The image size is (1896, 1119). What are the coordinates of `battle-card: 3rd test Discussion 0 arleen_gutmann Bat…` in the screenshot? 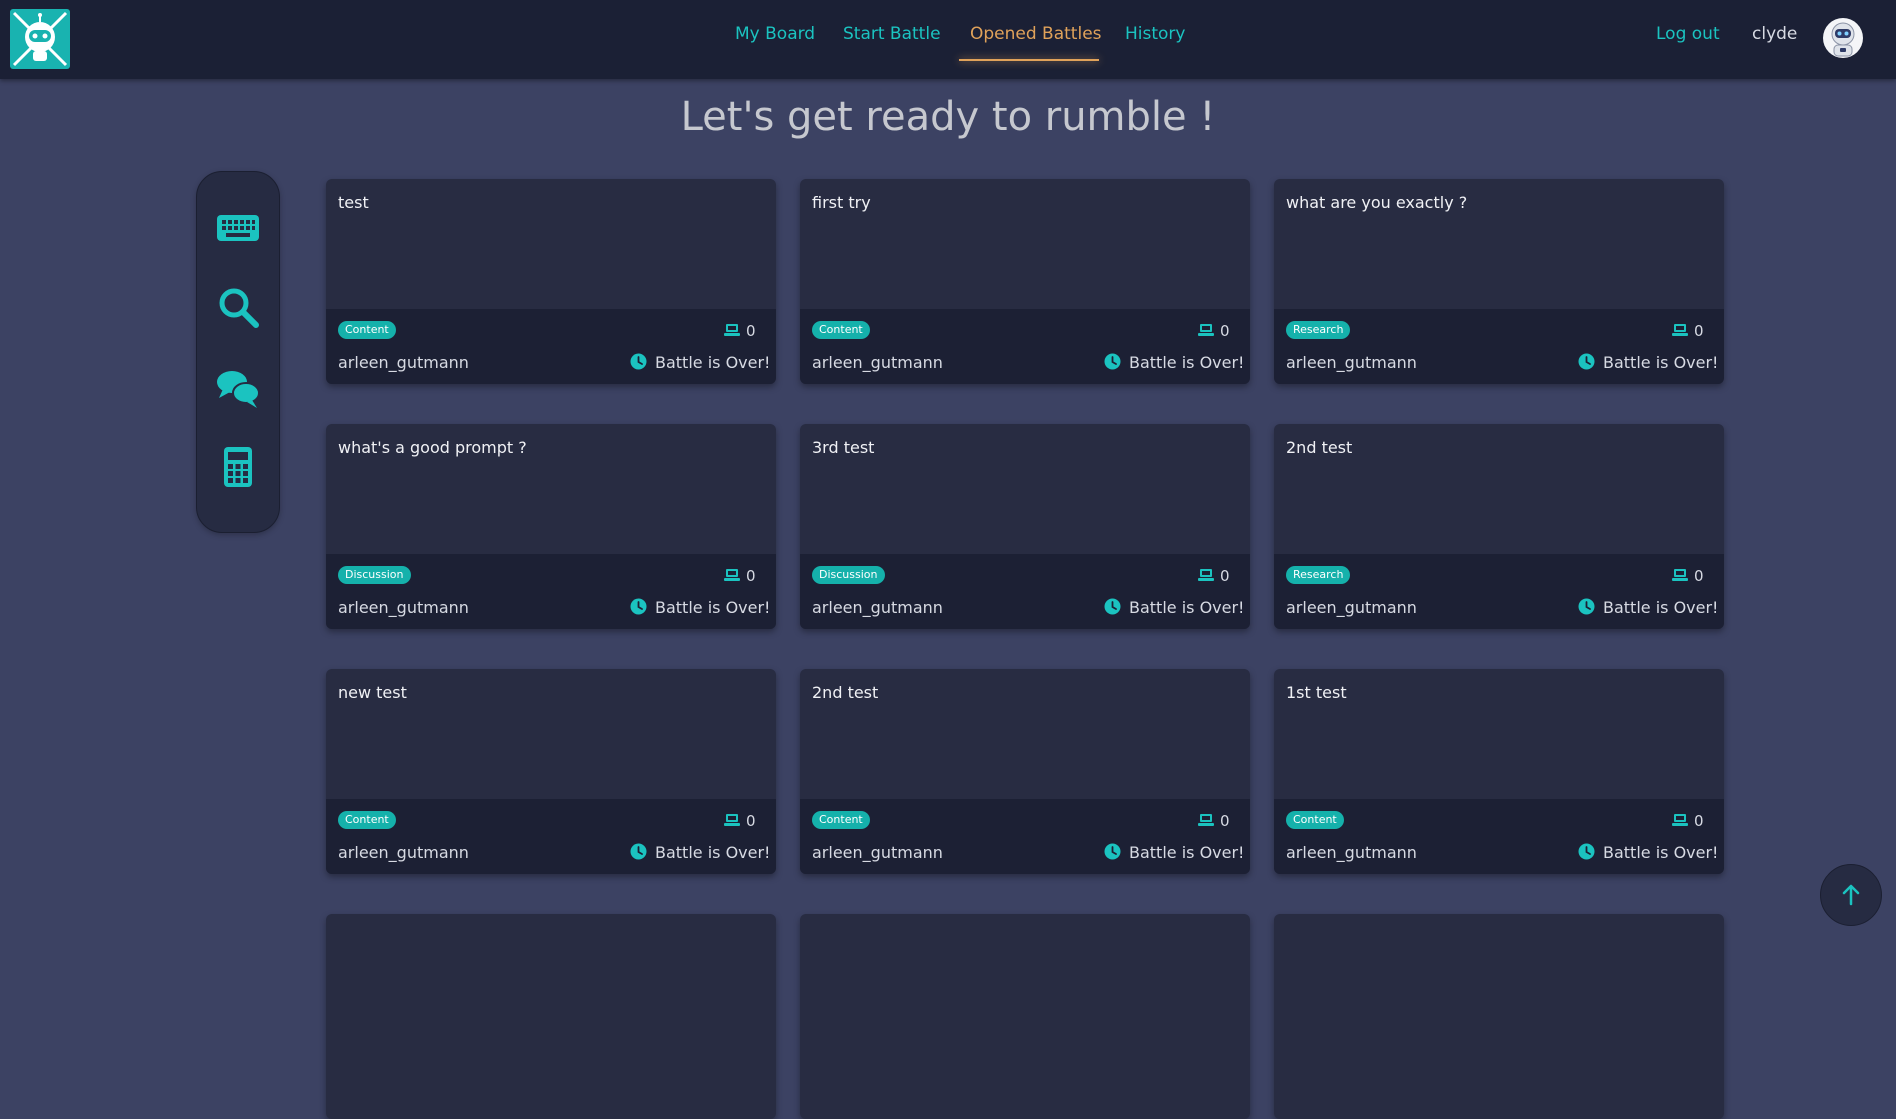 It's located at (1025, 526).